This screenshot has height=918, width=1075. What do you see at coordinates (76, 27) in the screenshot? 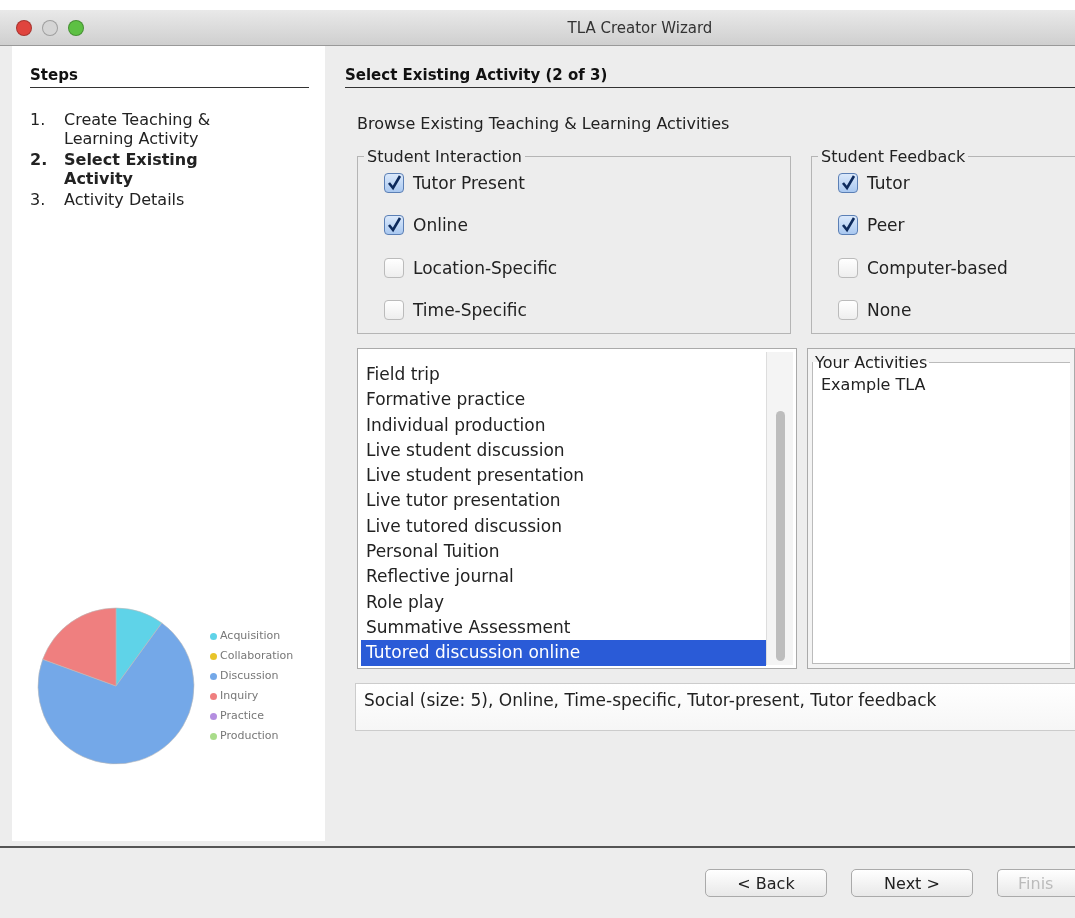
I see `zoom-icon` at bounding box center [76, 27].